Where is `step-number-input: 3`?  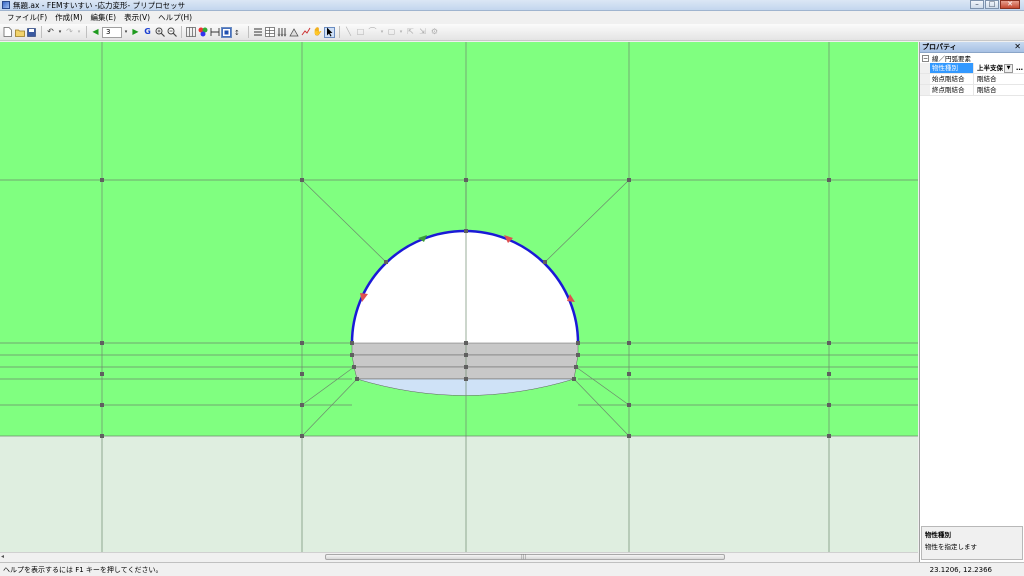
step-number-input: 3 is located at coordinates (112, 32).